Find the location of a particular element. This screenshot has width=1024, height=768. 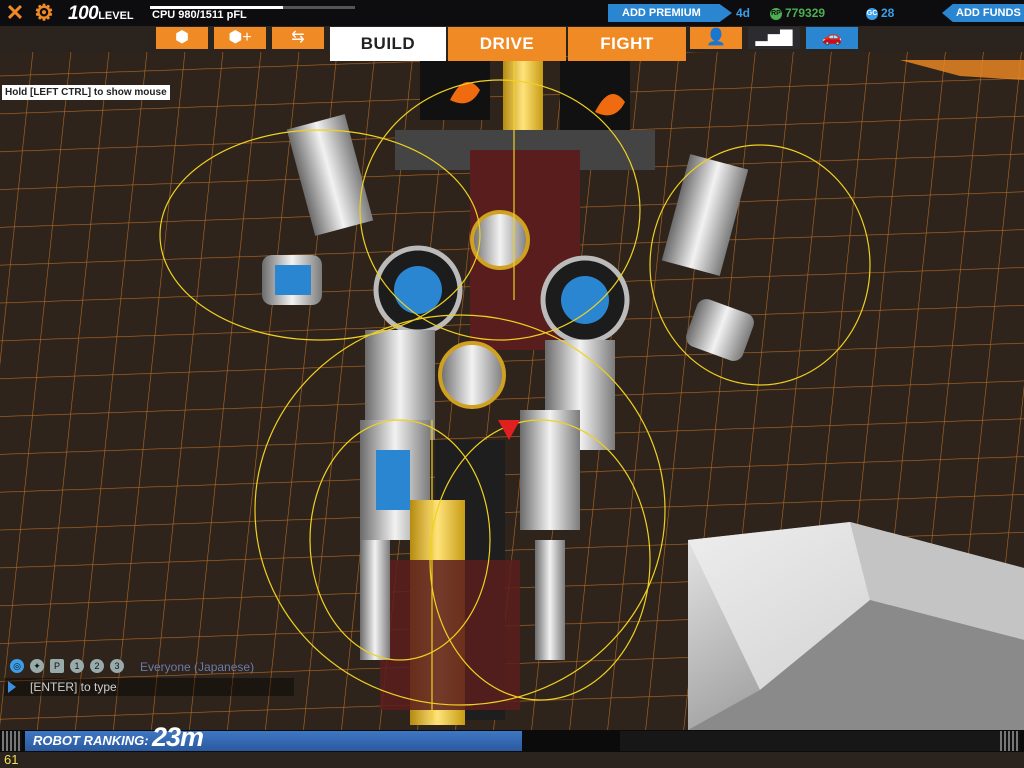

globe-icon: ◎ is located at coordinates (17, 666).